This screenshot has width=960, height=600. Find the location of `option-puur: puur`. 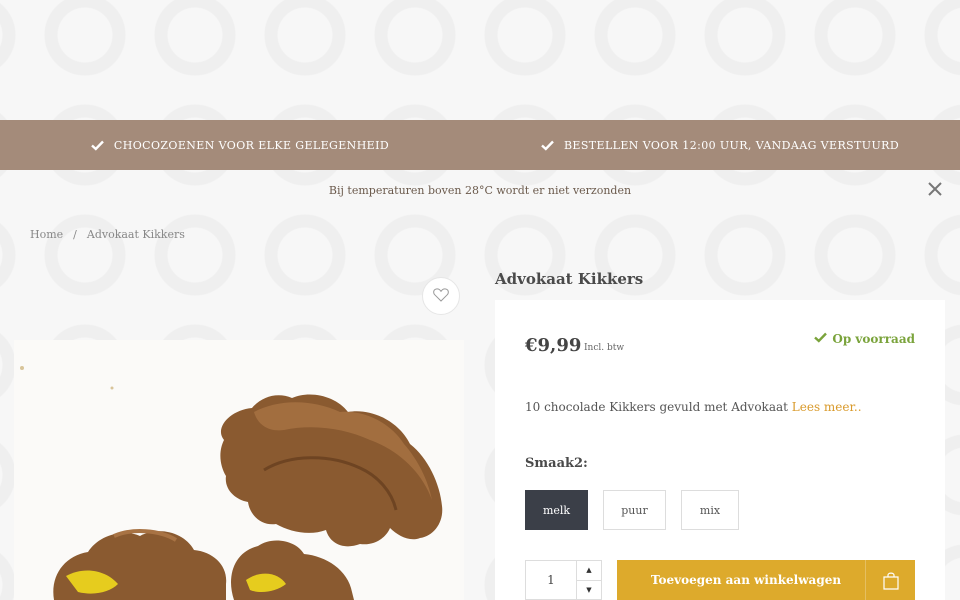

option-puur: puur is located at coordinates (634, 510).